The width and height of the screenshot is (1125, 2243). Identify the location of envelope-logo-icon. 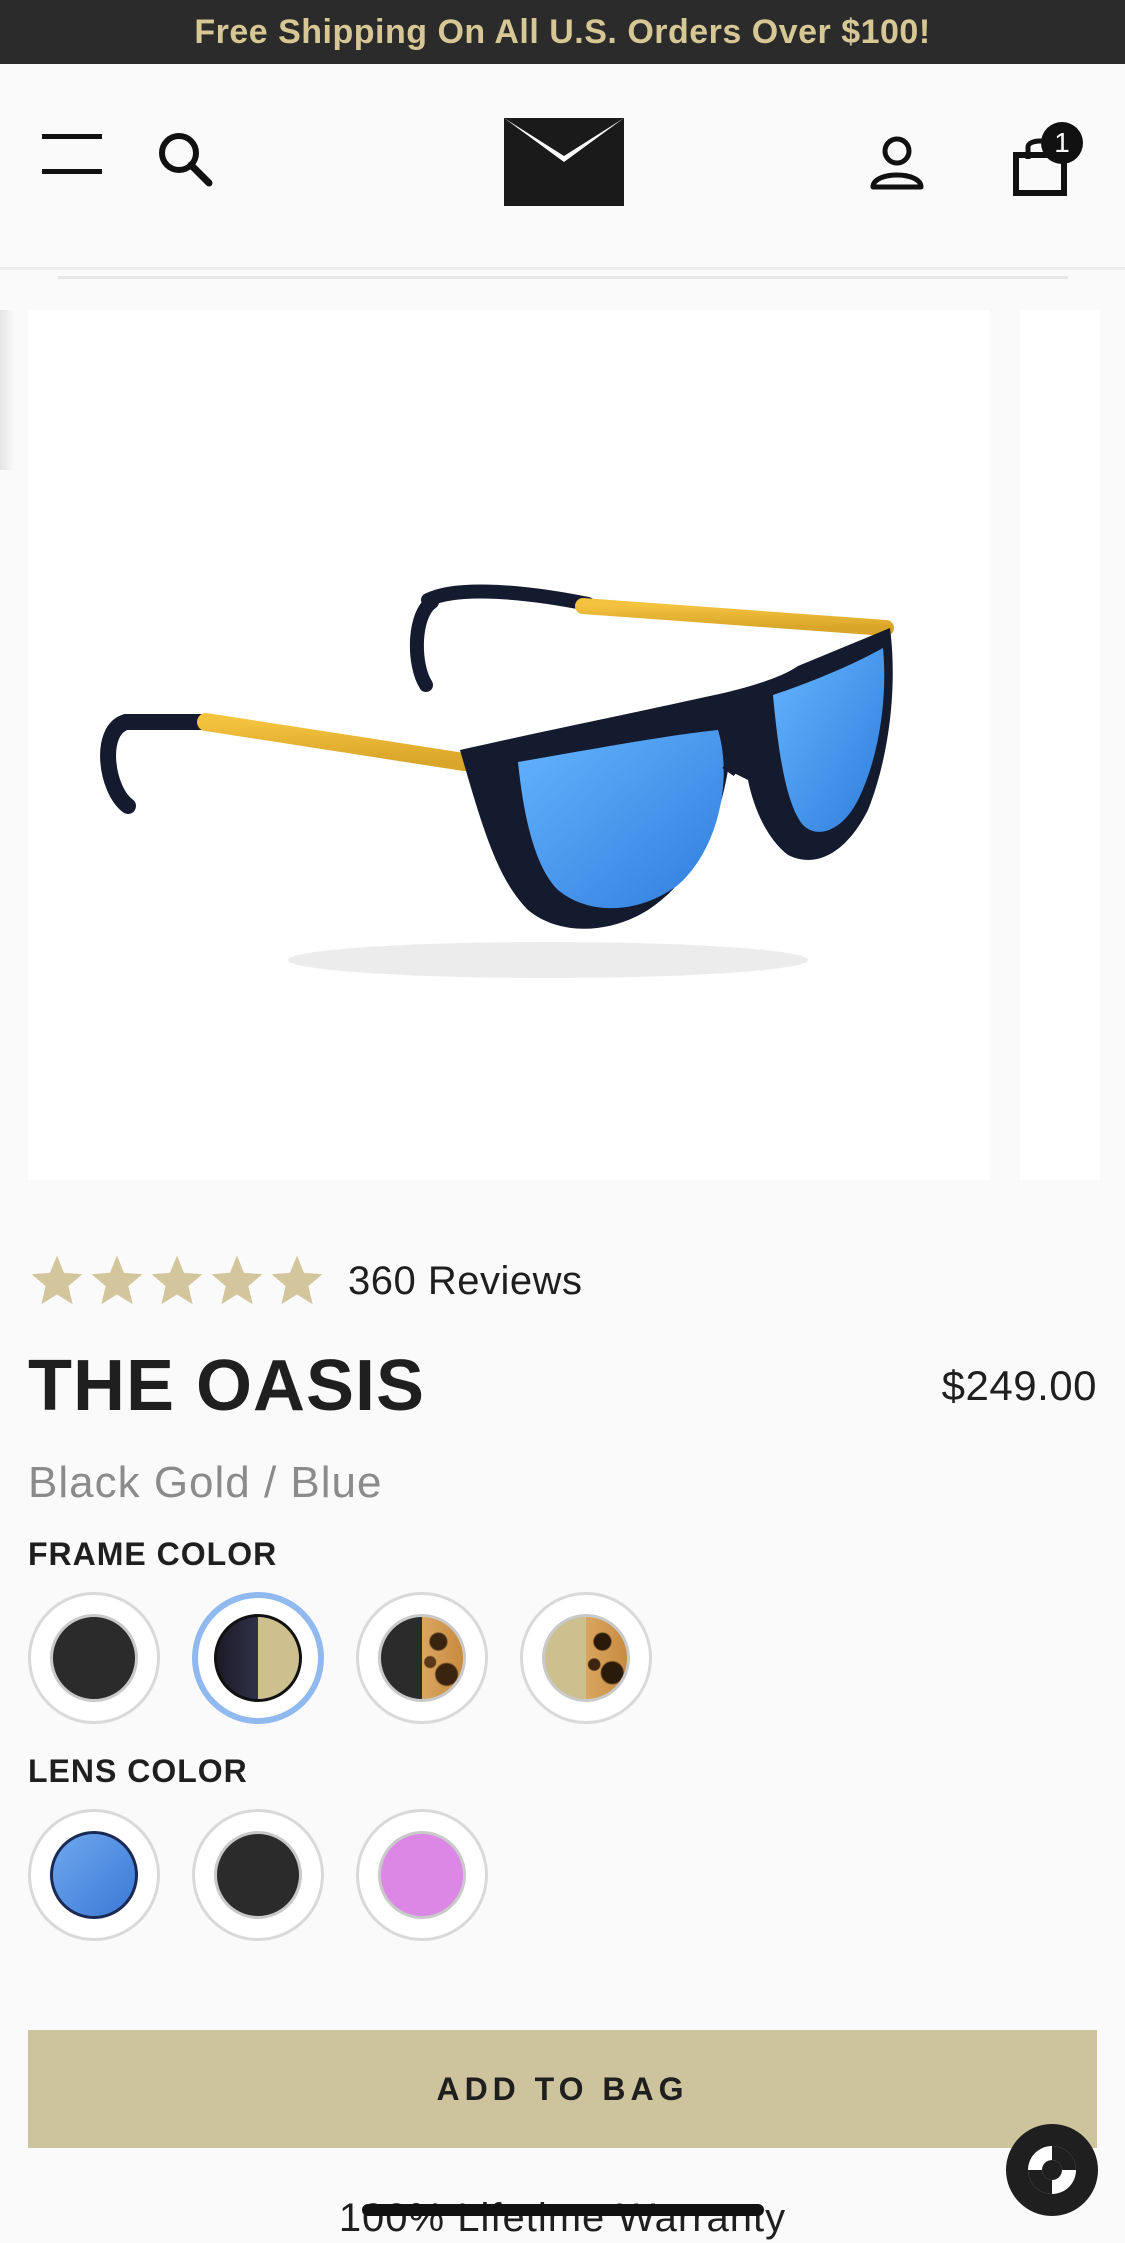
(564, 162).